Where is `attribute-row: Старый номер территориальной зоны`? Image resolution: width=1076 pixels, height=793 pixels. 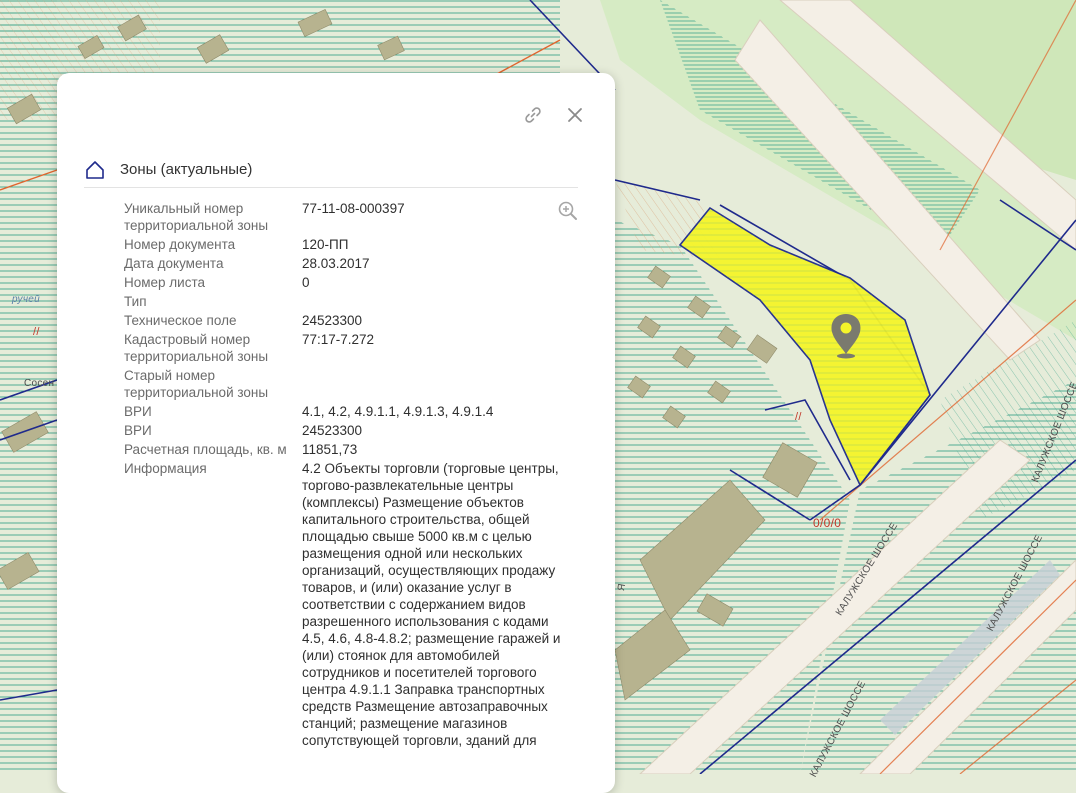
attribute-row: Старый номер территориальной зоны is located at coordinates (344, 385).